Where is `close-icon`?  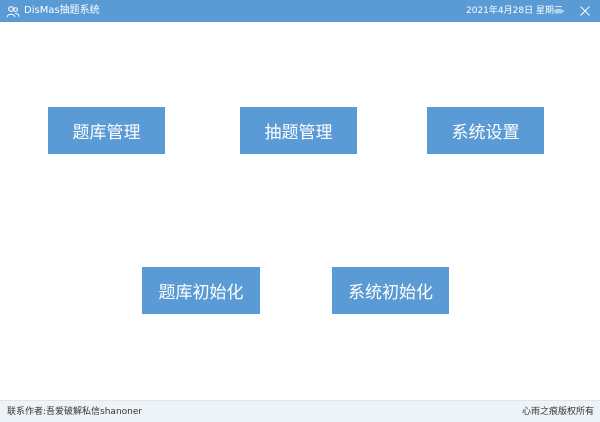
close-icon is located at coordinates (585, 11).